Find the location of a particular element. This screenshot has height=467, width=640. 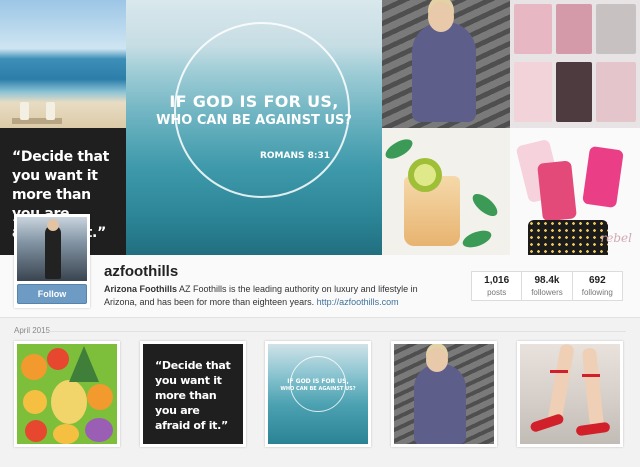

mosaic-portrait-collage is located at coordinates (575, 64).